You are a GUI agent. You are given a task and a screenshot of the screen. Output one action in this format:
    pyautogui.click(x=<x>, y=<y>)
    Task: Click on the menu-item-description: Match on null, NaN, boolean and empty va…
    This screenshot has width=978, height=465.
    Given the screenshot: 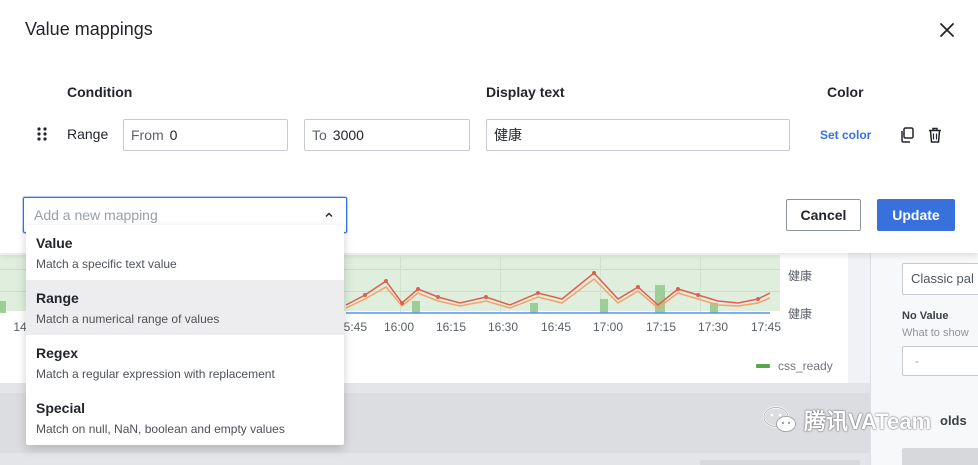 What is the action you would take?
    pyautogui.click(x=160, y=429)
    